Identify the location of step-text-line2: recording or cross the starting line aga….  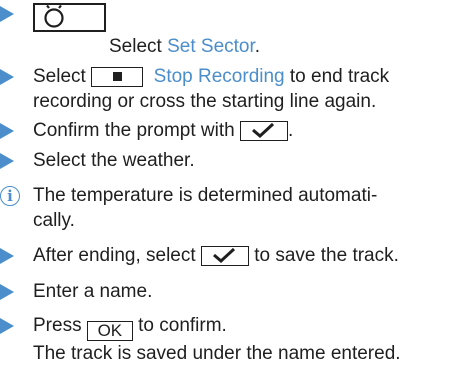
(205, 101).